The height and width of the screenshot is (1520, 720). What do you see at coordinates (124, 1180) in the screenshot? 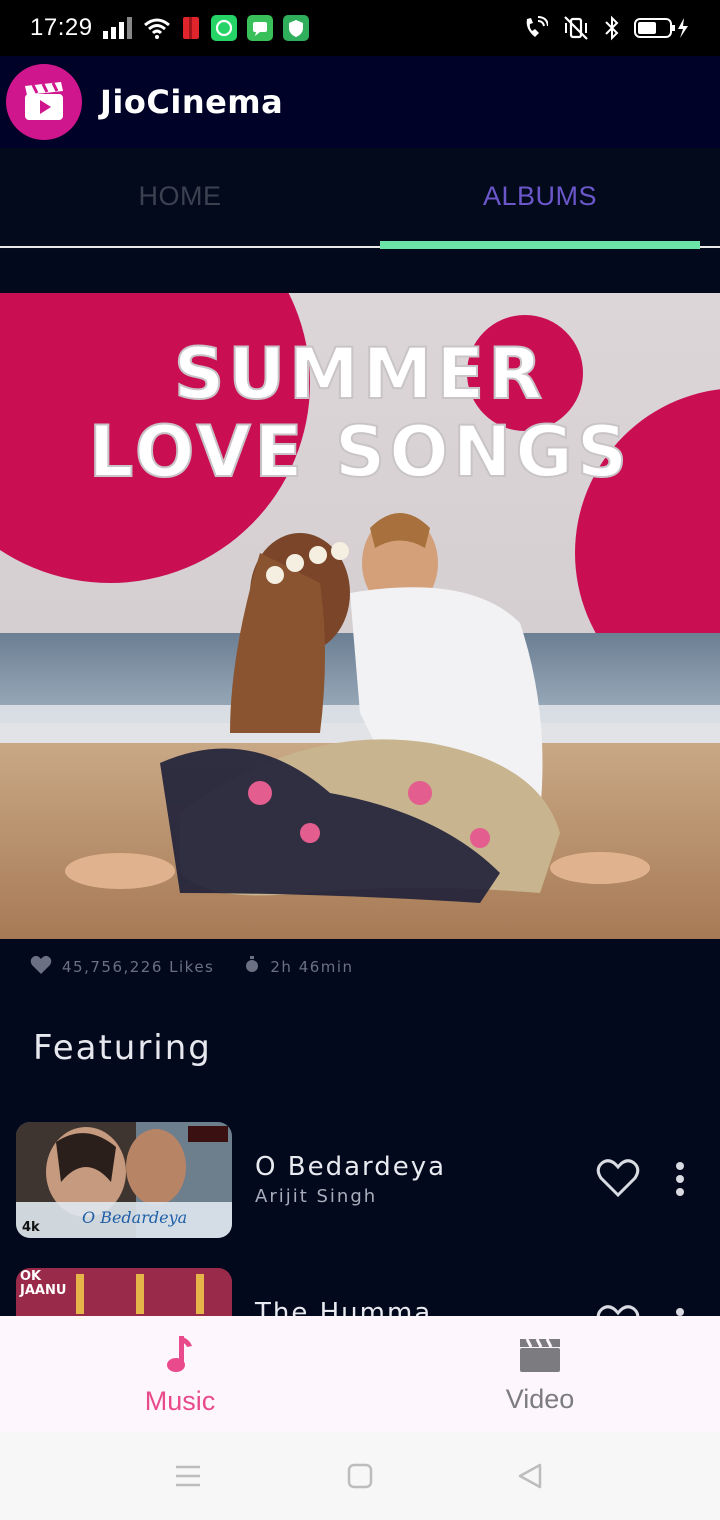
I see `song-thumbnail: O Bedardeya 4k` at bounding box center [124, 1180].